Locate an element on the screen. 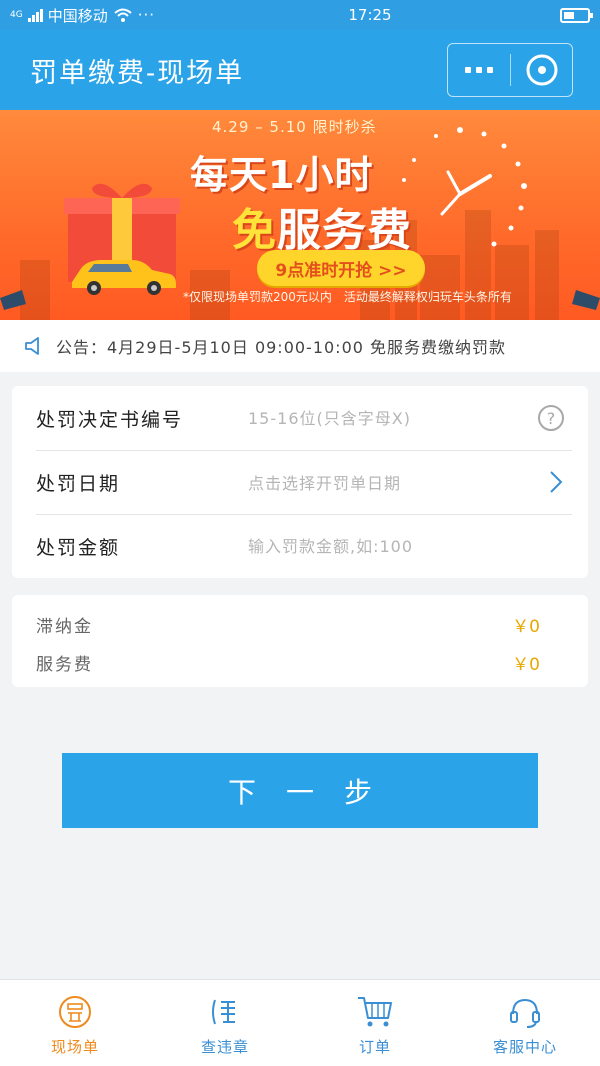 Image resolution: width=600 pixels, height=1066 pixels. tab-bar: 现场单 查违章 订单 客服中心 is located at coordinates (300, 1022).